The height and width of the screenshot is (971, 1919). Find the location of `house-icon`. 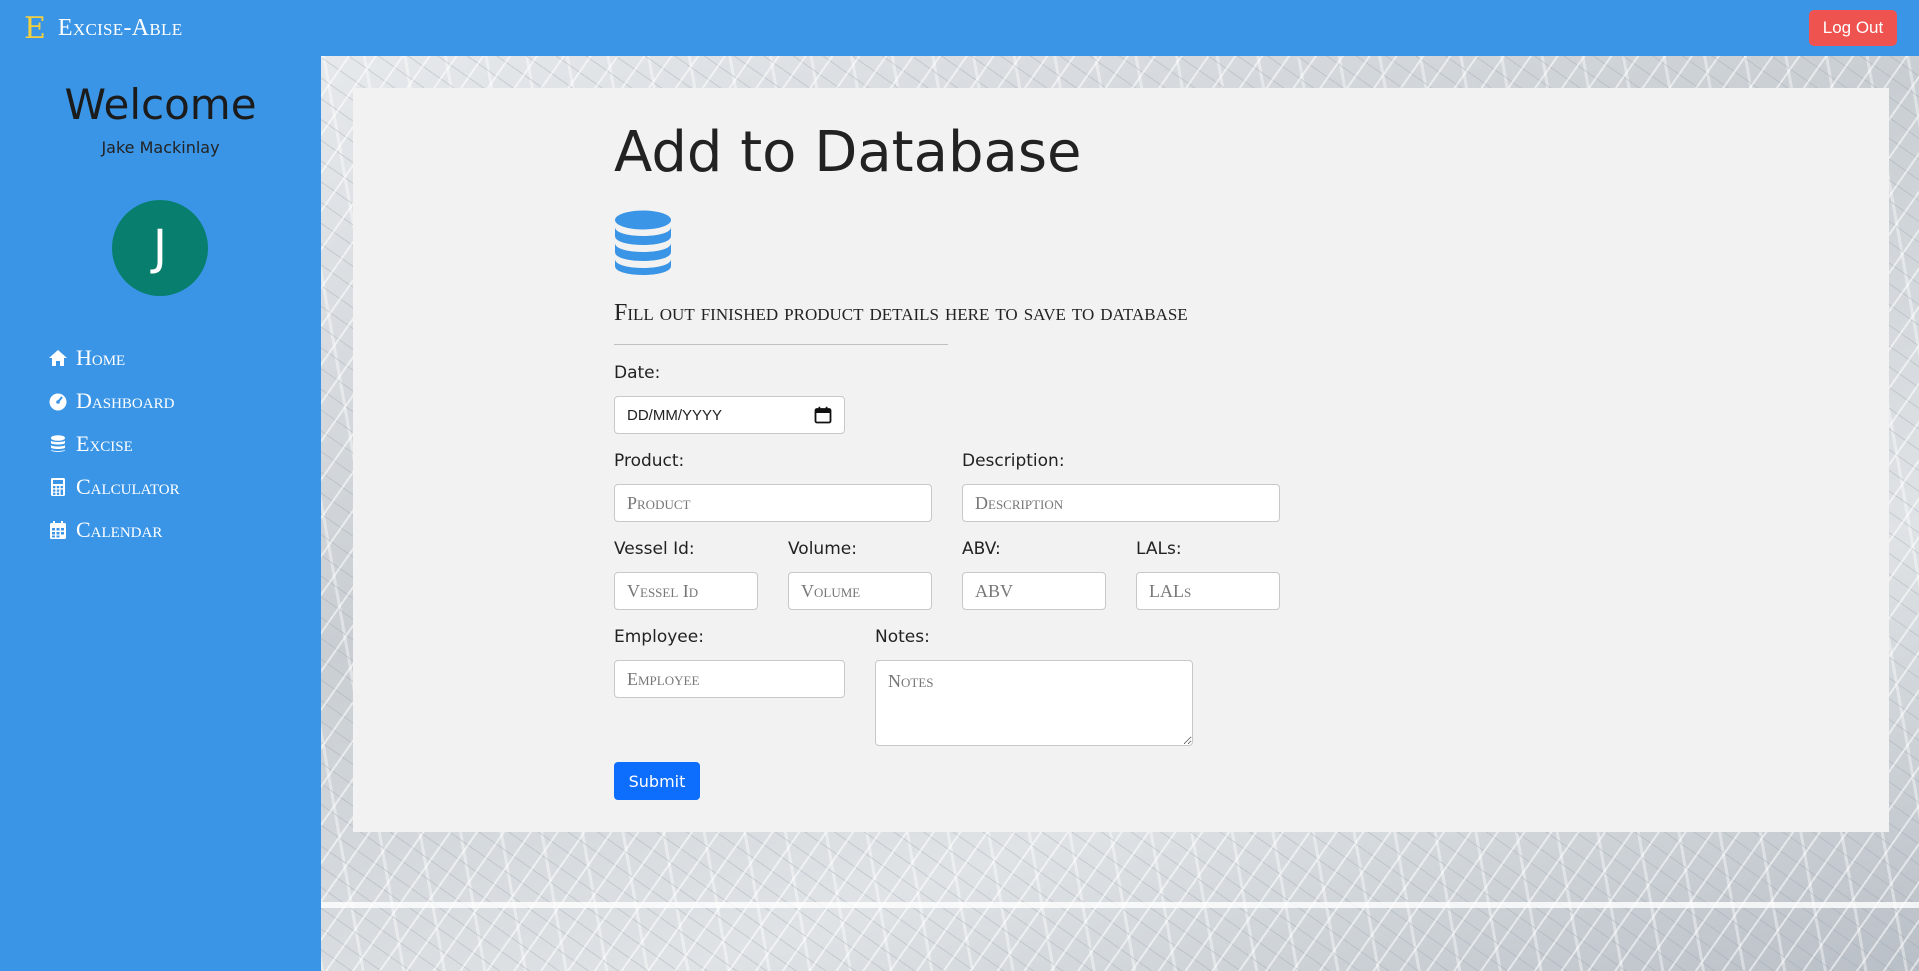

house-icon is located at coordinates (58, 358).